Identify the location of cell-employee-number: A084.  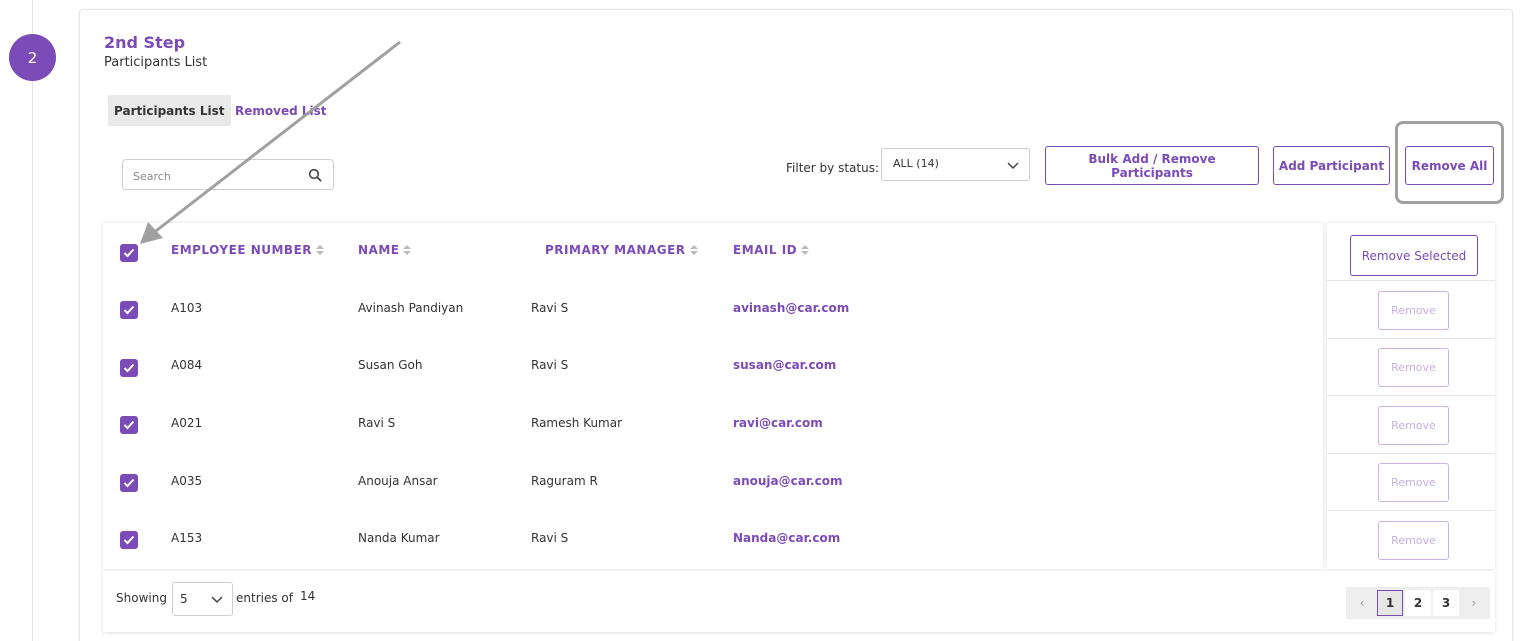
(187, 365).